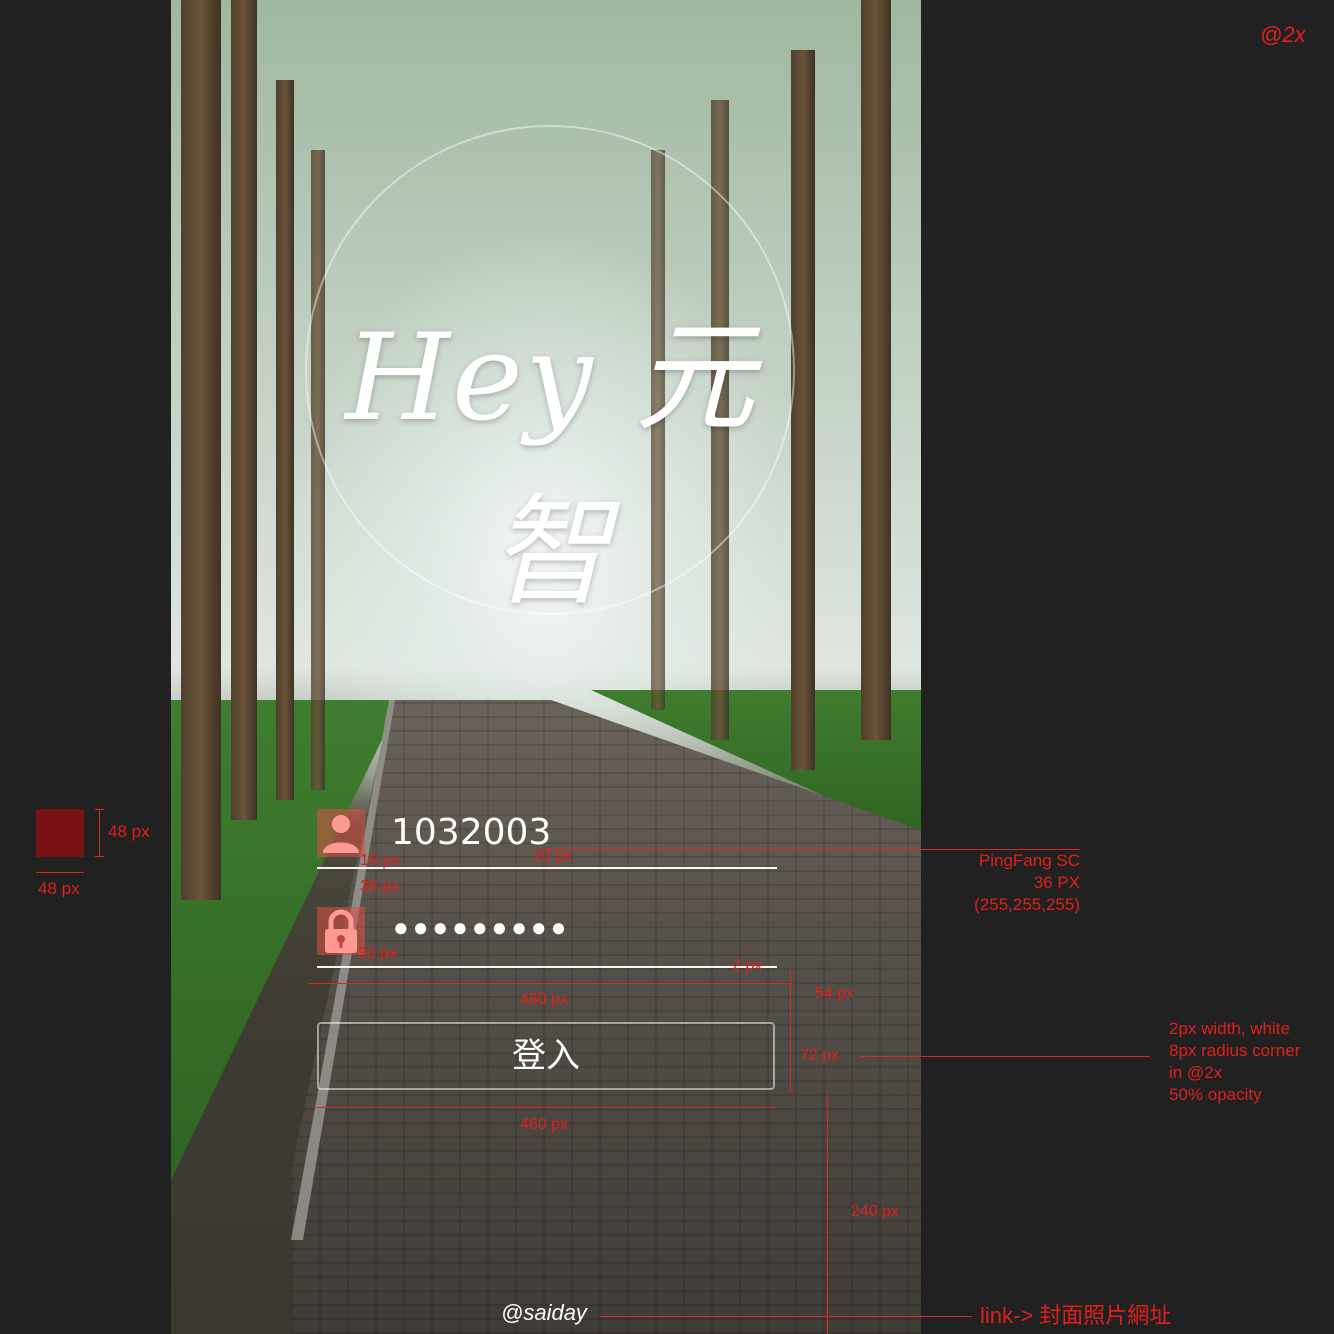 This screenshot has width=1334, height=1334. What do you see at coordinates (481, 927) in the screenshot?
I see `password-field: ●●●●●●●●●` at bounding box center [481, 927].